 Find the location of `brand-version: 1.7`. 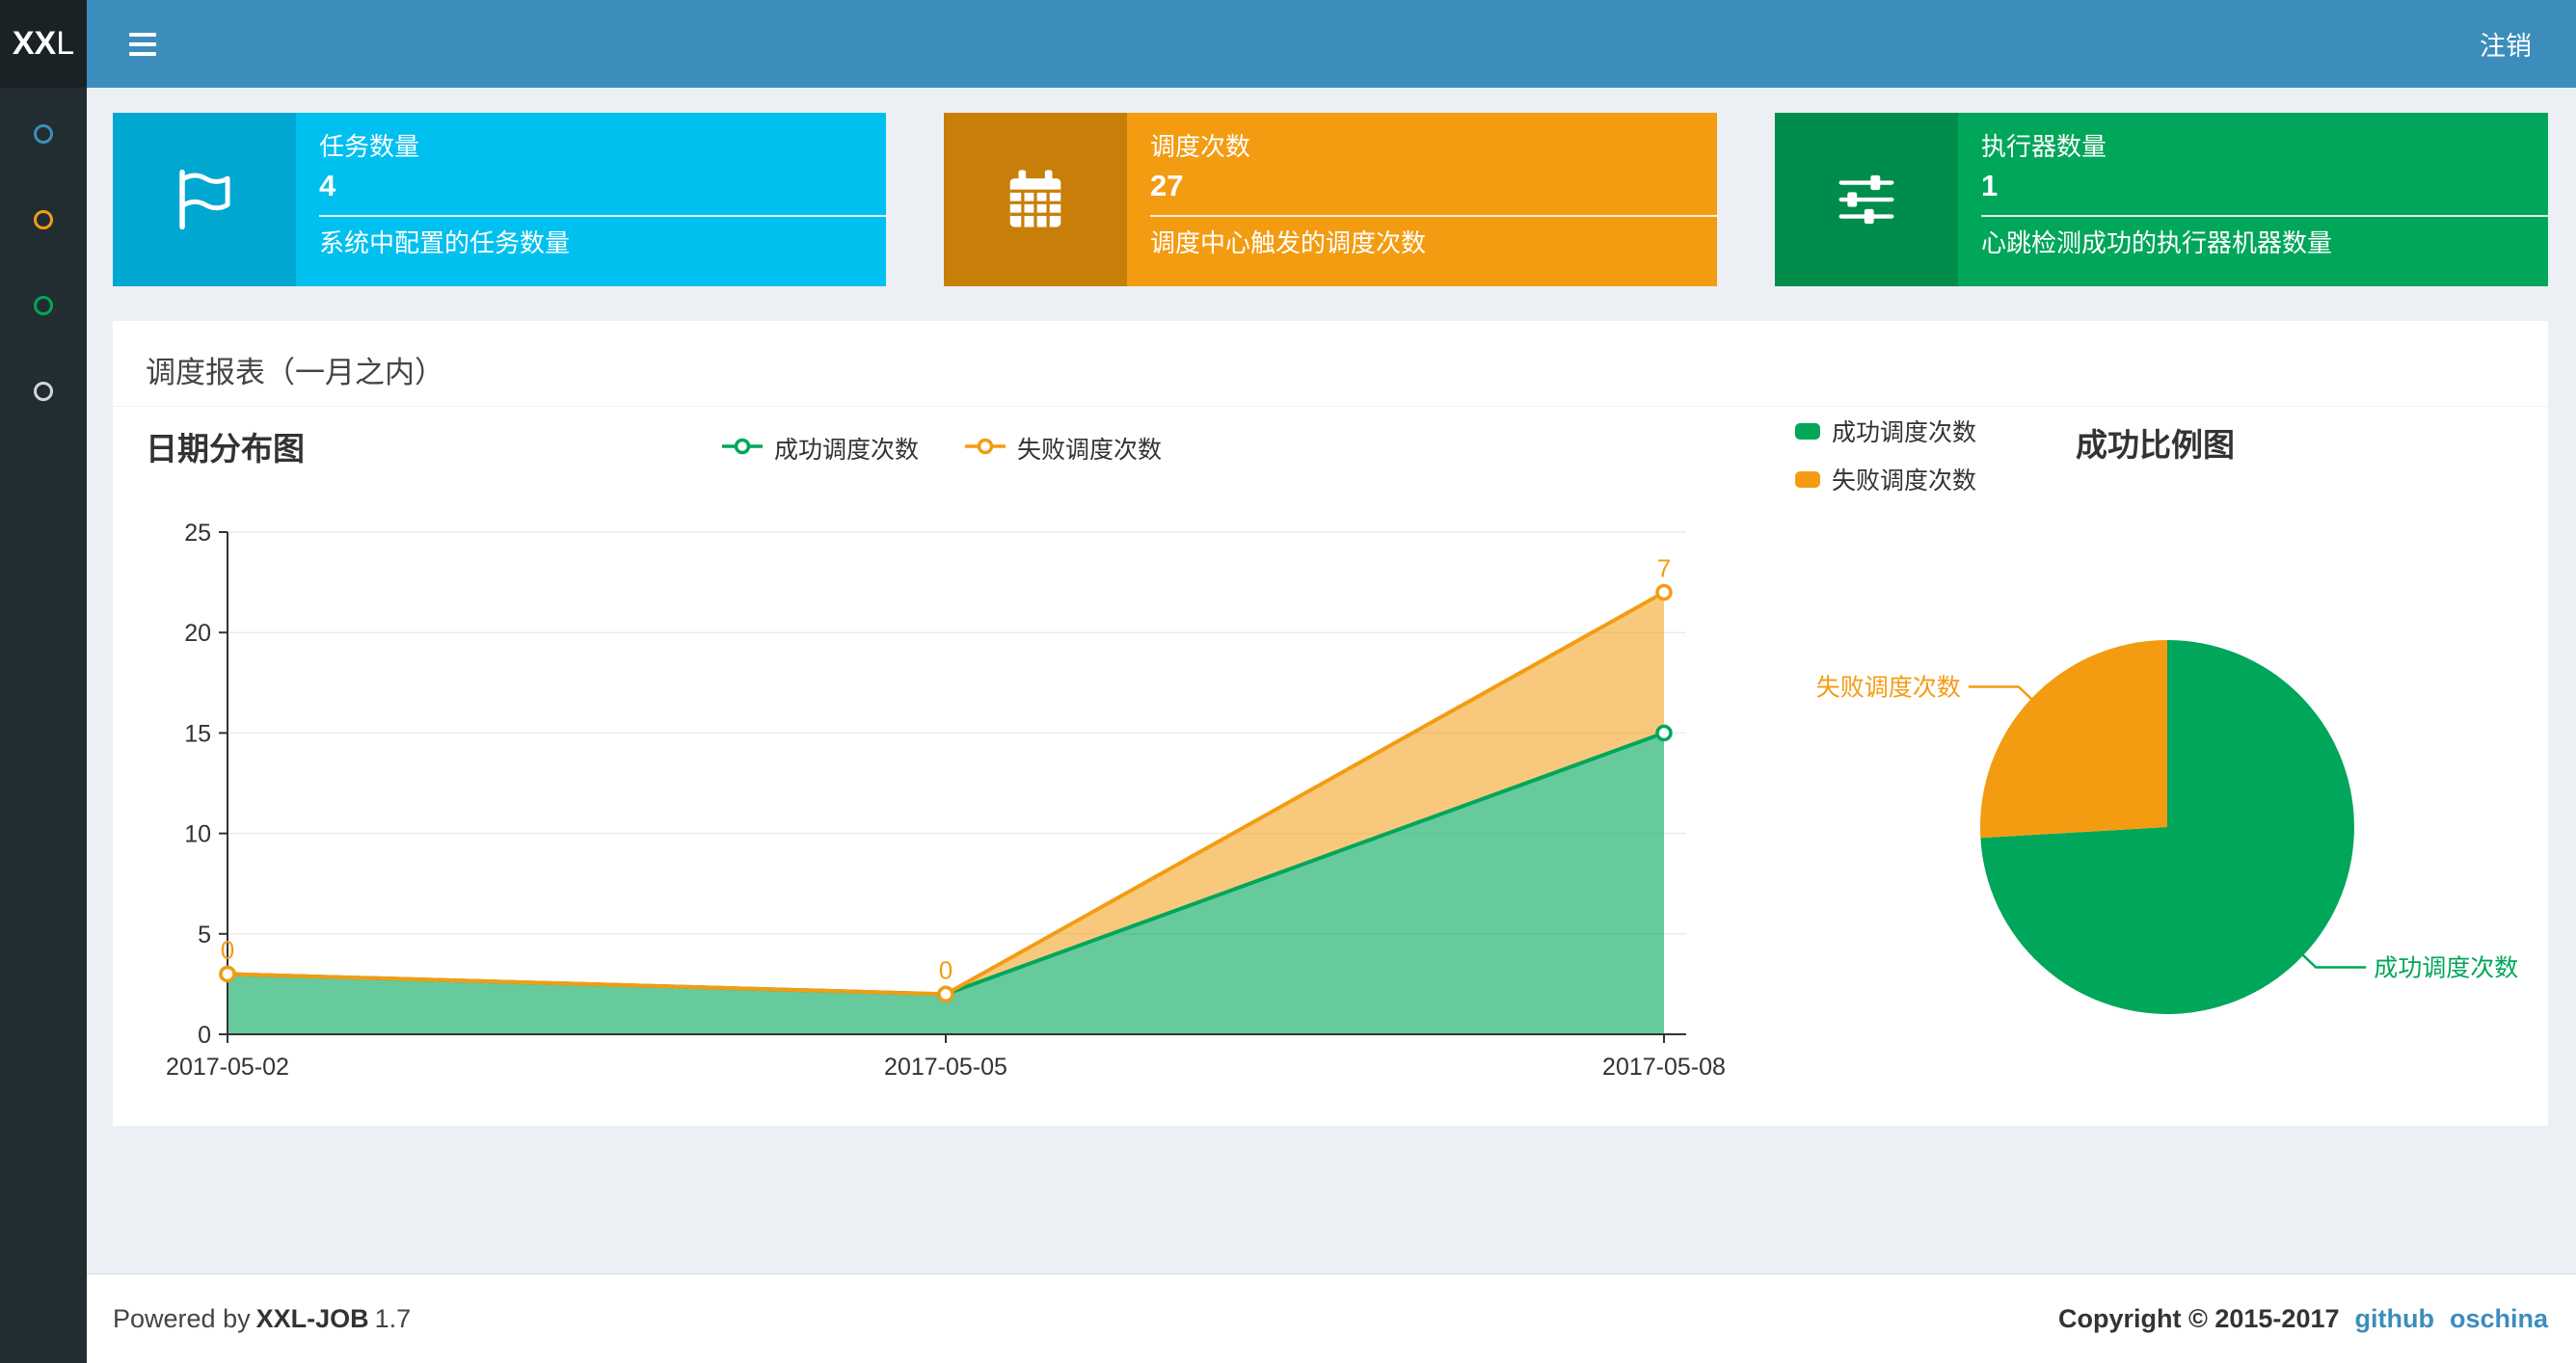

brand-version: 1.7 is located at coordinates (393, 1318).